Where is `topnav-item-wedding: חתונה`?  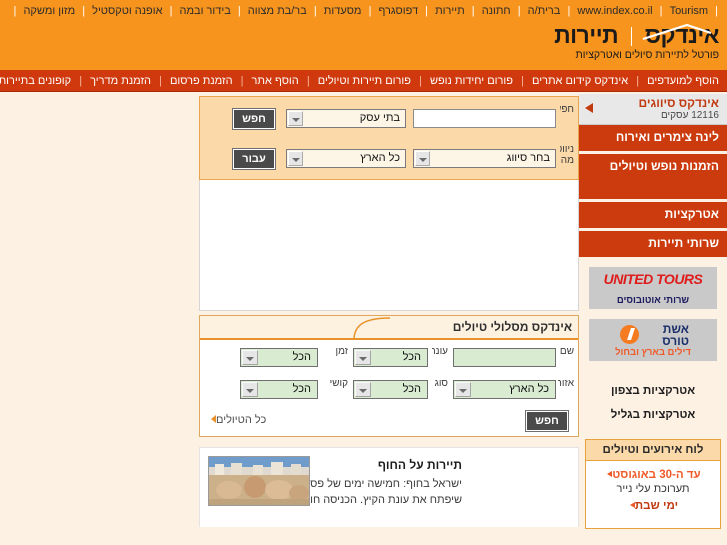 topnav-item-wedding: חתונה is located at coordinates (496, 11).